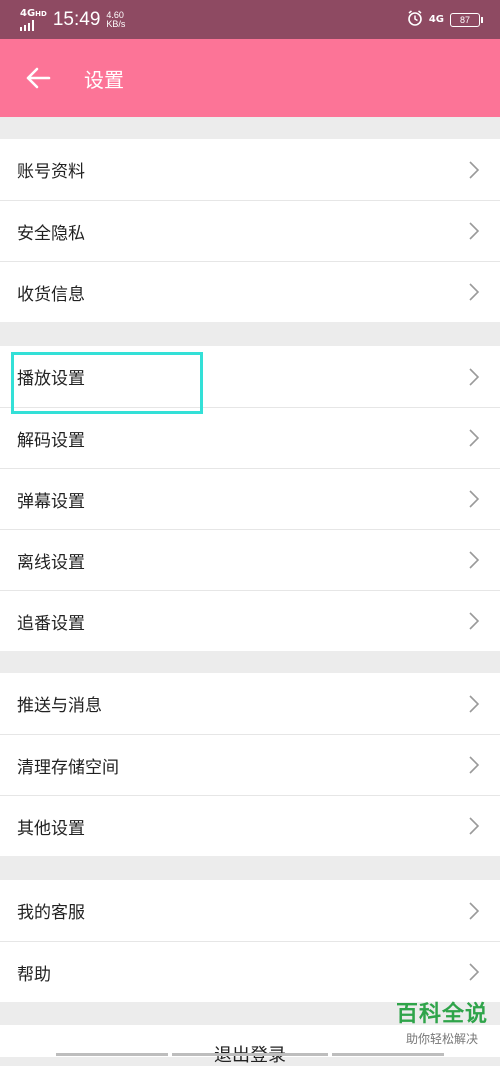  I want to click on settings-item-label: 清理存储空间, so click(68, 767).